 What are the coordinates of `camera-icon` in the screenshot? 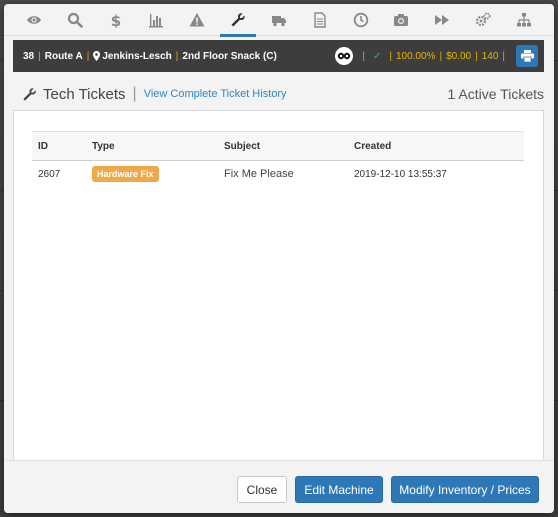 It's located at (401, 20).